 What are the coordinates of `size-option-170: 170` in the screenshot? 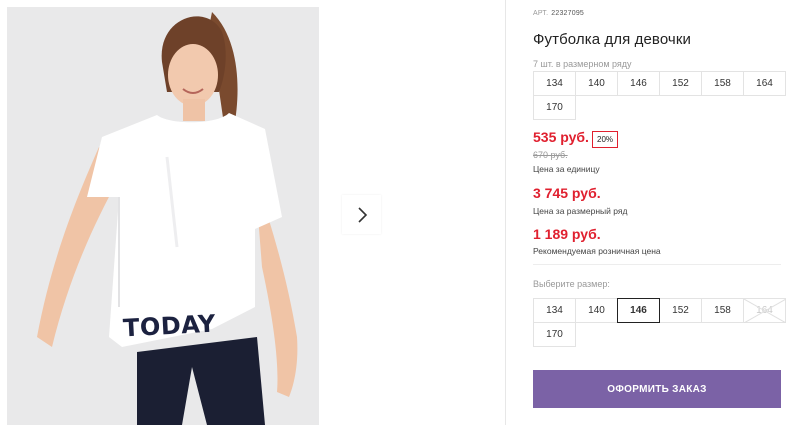 It's located at (554, 334).